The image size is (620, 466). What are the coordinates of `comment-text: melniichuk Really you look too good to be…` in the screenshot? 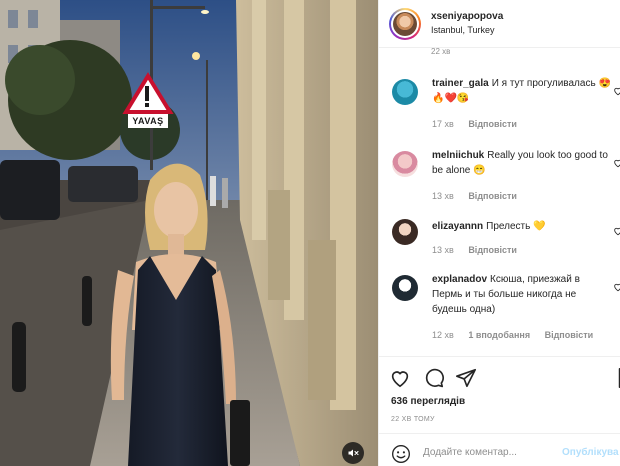 It's located at (522, 163).